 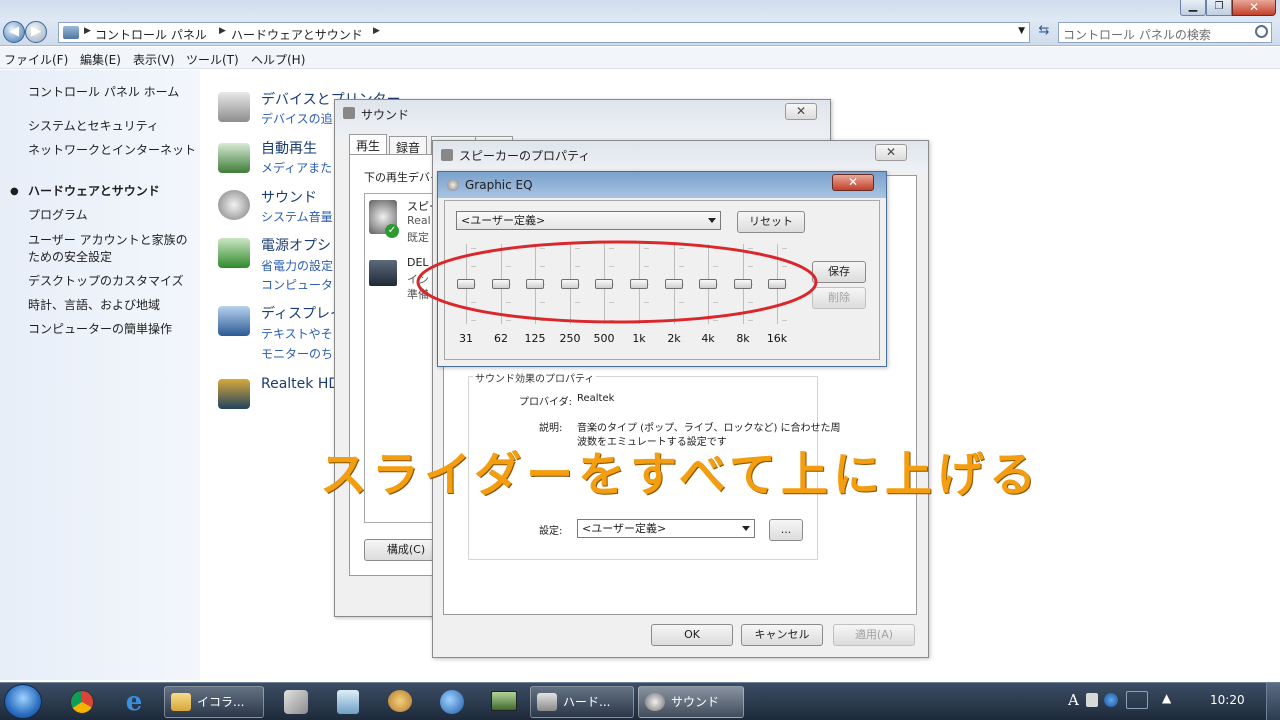 What do you see at coordinates (666, 528) in the screenshot?
I see `settings-select: <ユーザー定義>` at bounding box center [666, 528].